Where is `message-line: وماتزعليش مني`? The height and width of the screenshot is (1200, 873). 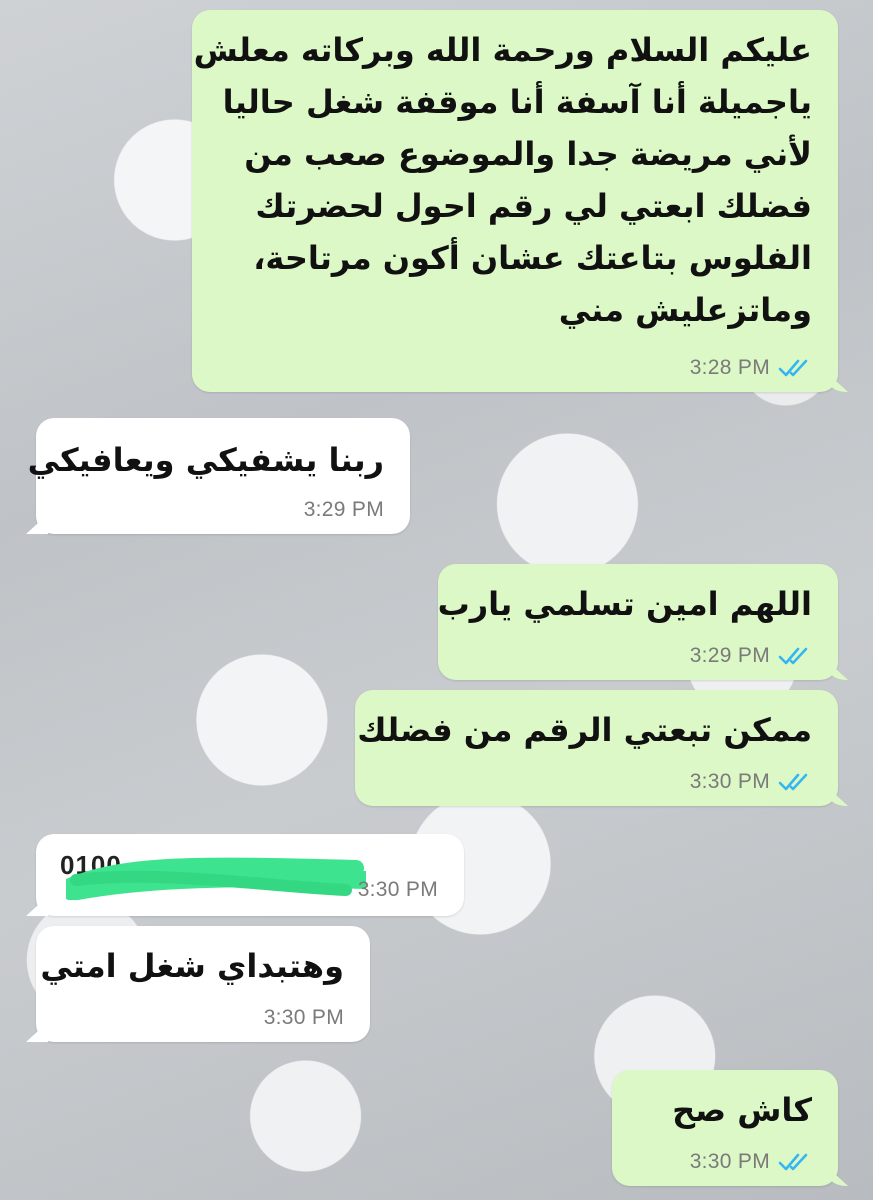 message-line: وماتزعليش مني is located at coordinates (685, 310).